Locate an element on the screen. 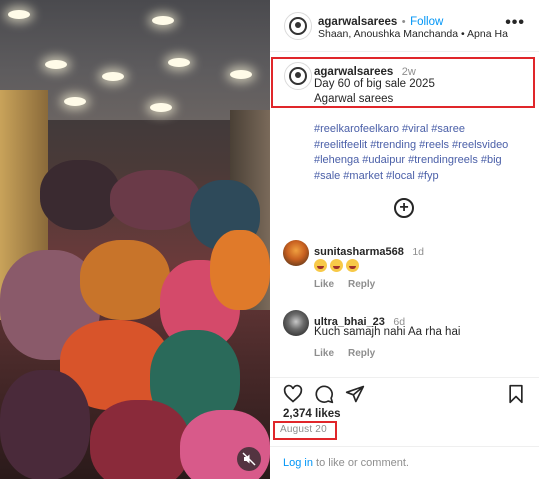 This screenshot has height=479, width=539. hashtag-link: #lehenga is located at coordinates (336, 160).